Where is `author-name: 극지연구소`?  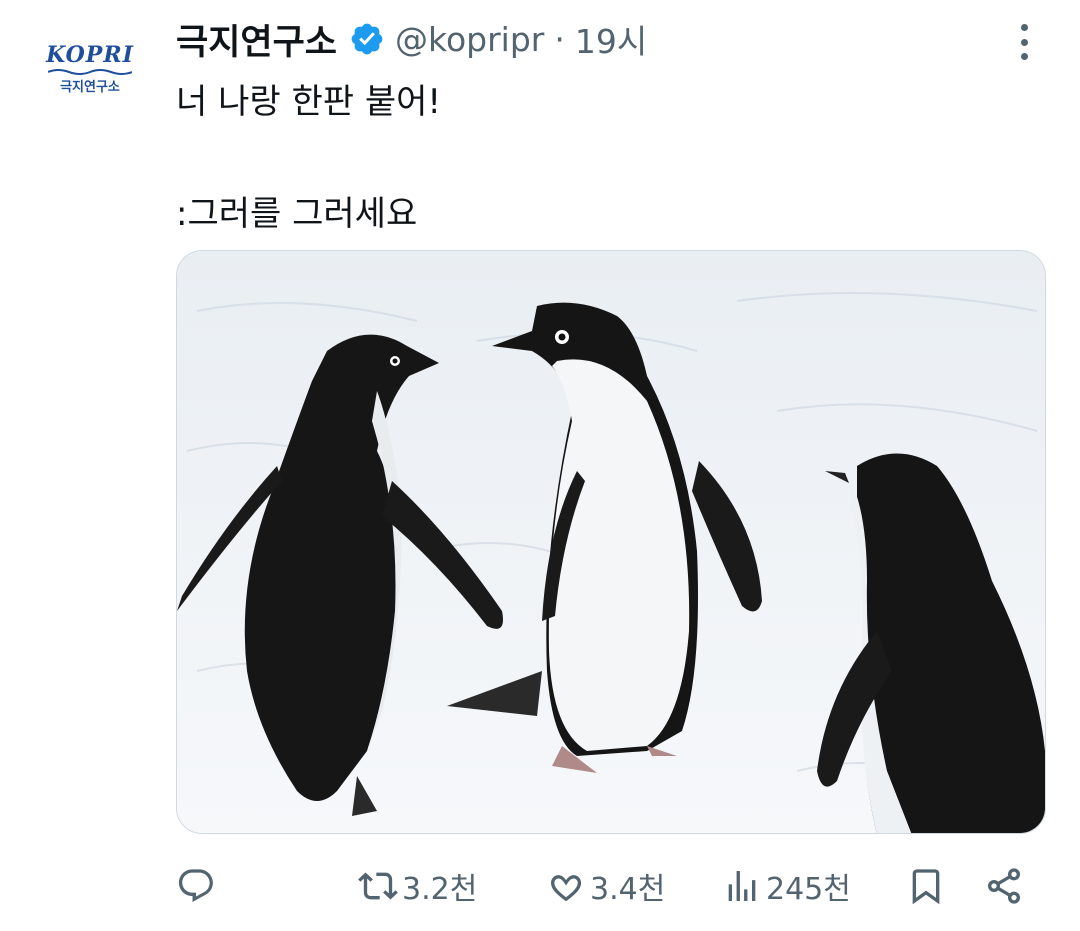
author-name: 극지연구소 is located at coordinates (256, 39).